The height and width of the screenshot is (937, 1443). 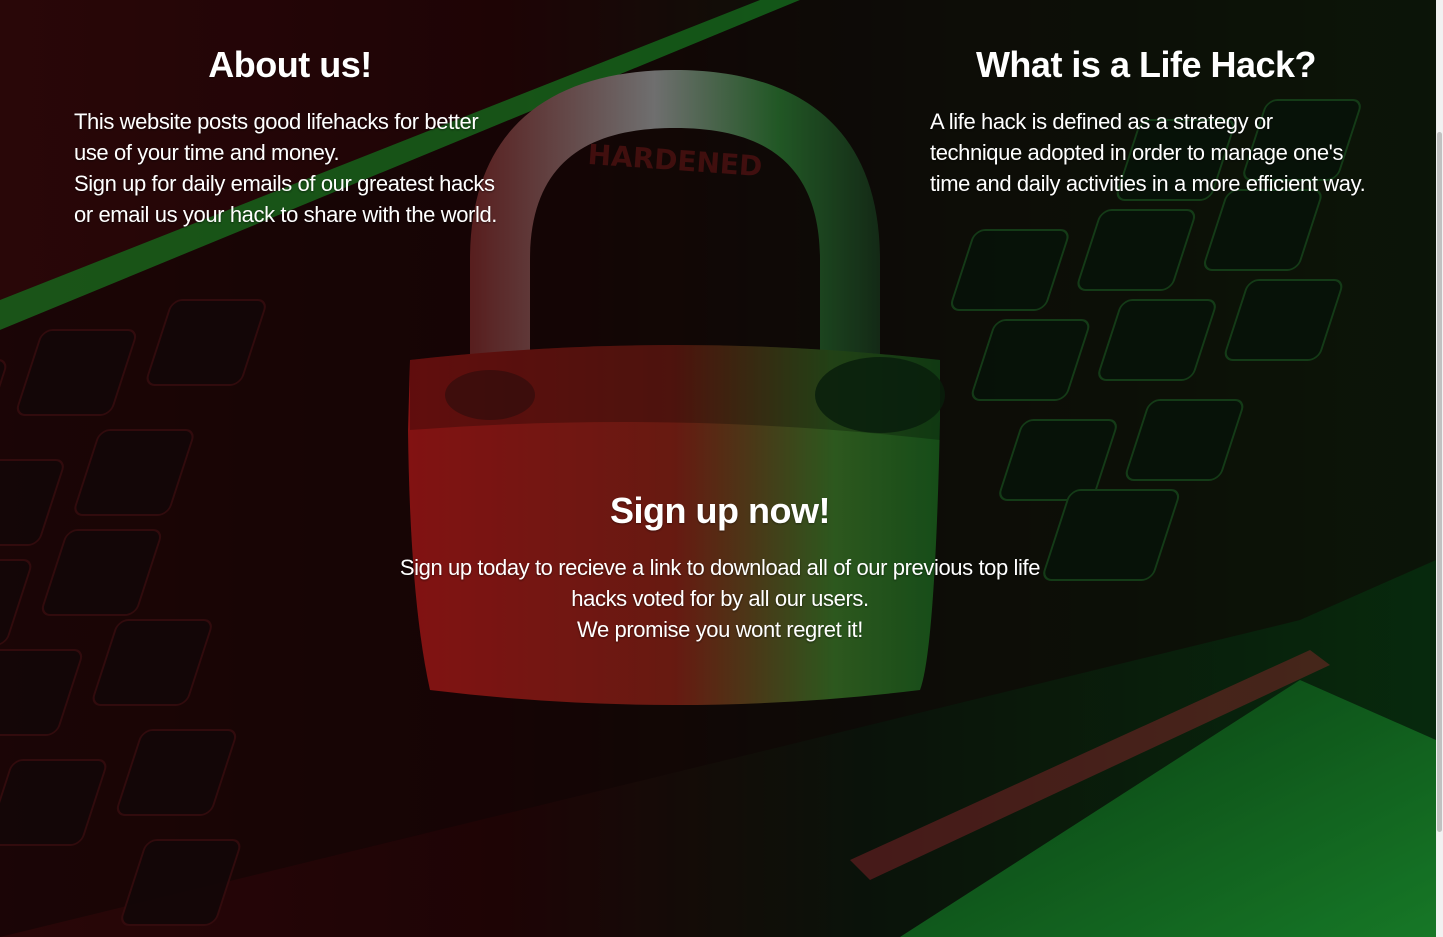 What do you see at coordinates (720, 629) in the screenshot?
I see `signup-text-line2: We promise you wont regret it!` at bounding box center [720, 629].